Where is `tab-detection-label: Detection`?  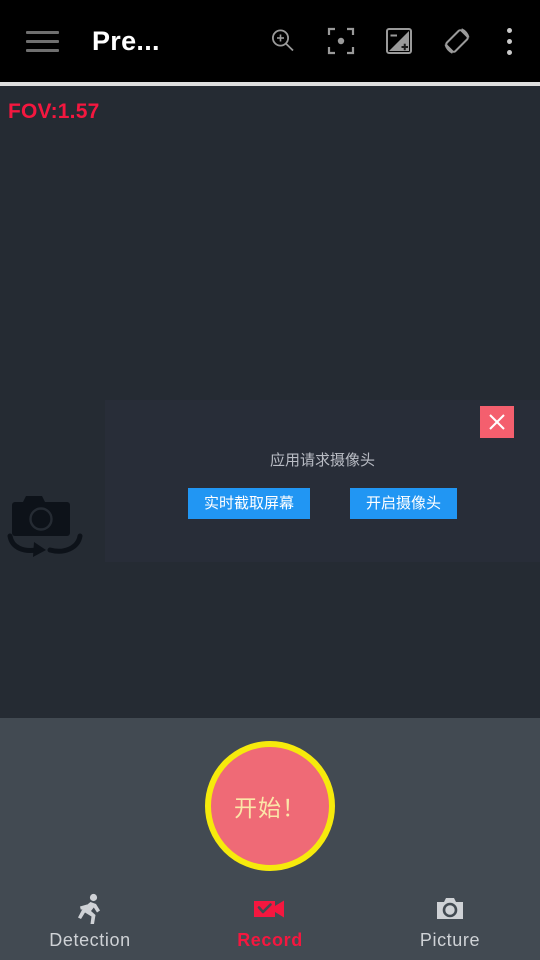 tab-detection-label: Detection is located at coordinates (90, 939).